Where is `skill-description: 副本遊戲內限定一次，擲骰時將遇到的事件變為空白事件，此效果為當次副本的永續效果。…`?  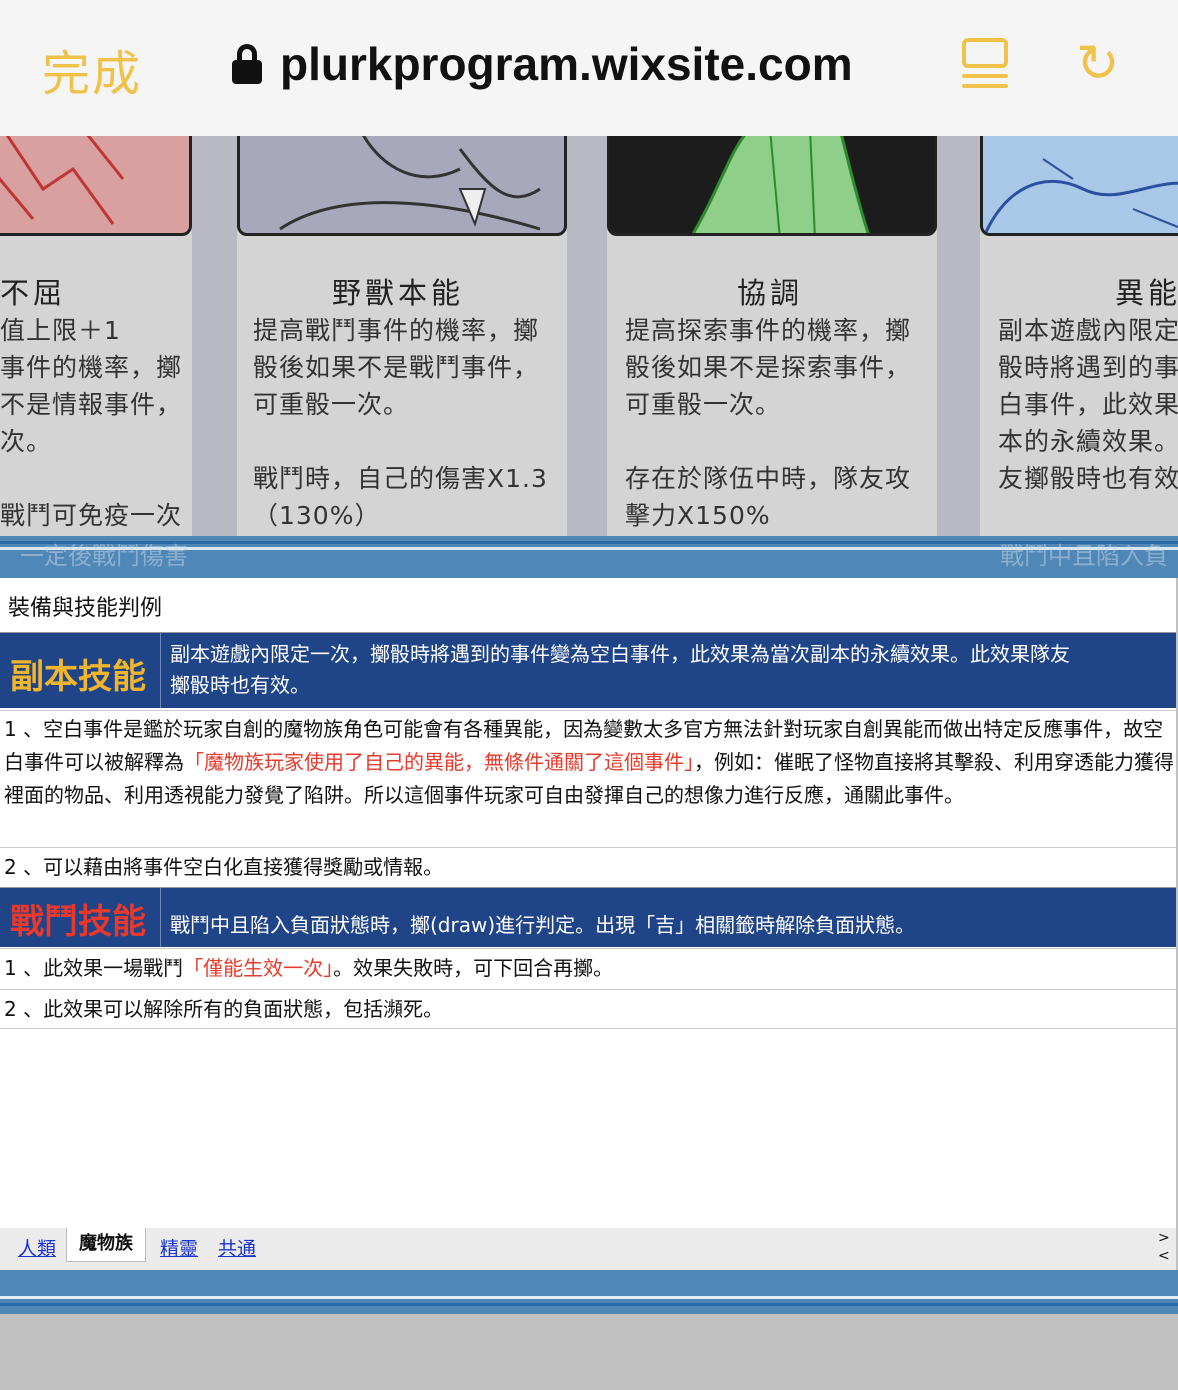 skill-description: 副本遊戲內限定一次，擲骰時將遇到的事件變為空白事件，此效果為當次副本的永續效果。… is located at coordinates (620, 670).